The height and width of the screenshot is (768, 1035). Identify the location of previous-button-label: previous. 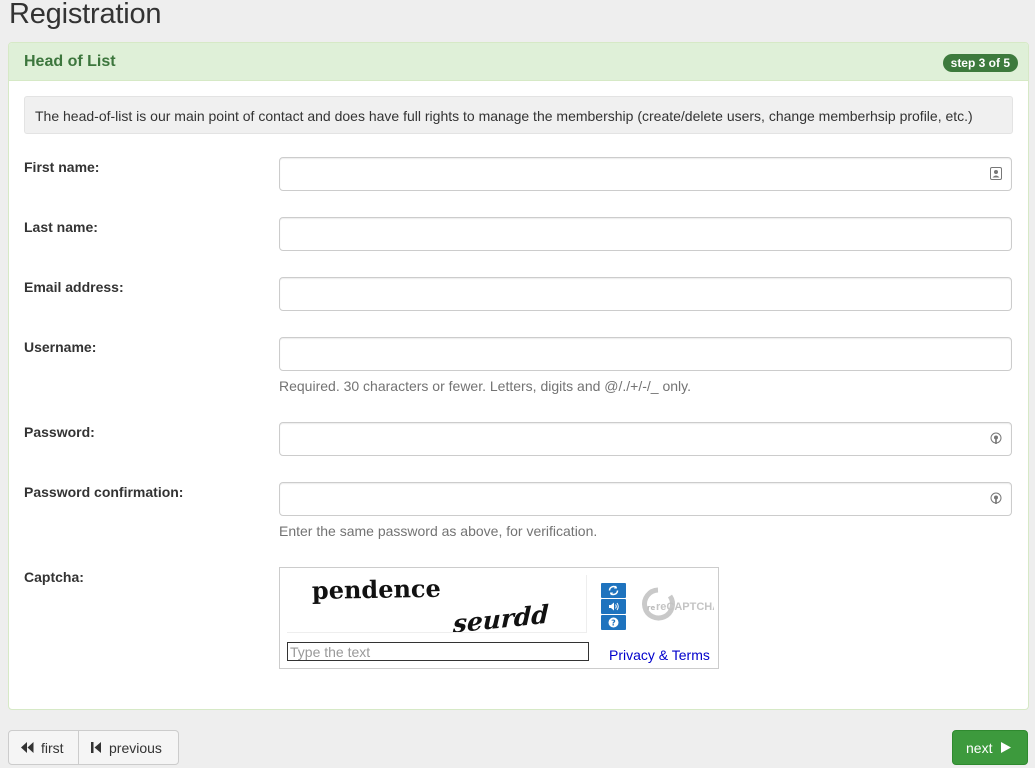
(135, 747).